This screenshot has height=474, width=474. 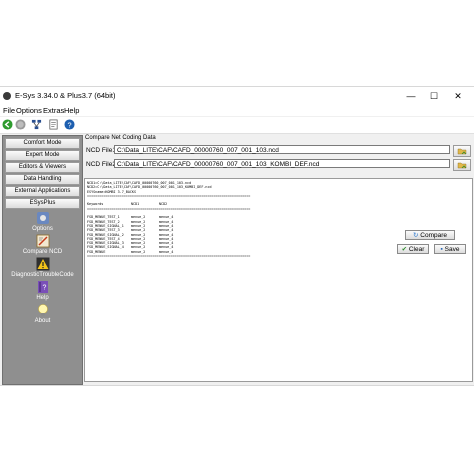 What do you see at coordinates (42, 298) in the screenshot?
I see `sidebar-tool-label: Help` at bounding box center [42, 298].